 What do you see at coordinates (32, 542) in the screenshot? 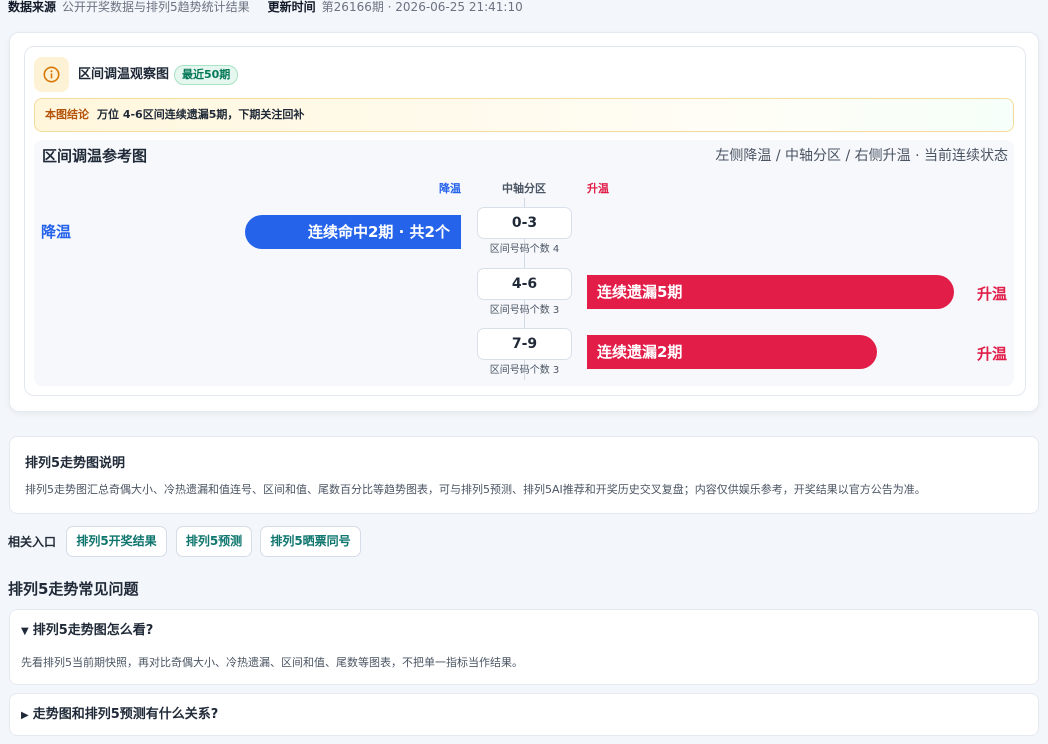
I see `related-links-label: 相关入口` at bounding box center [32, 542].